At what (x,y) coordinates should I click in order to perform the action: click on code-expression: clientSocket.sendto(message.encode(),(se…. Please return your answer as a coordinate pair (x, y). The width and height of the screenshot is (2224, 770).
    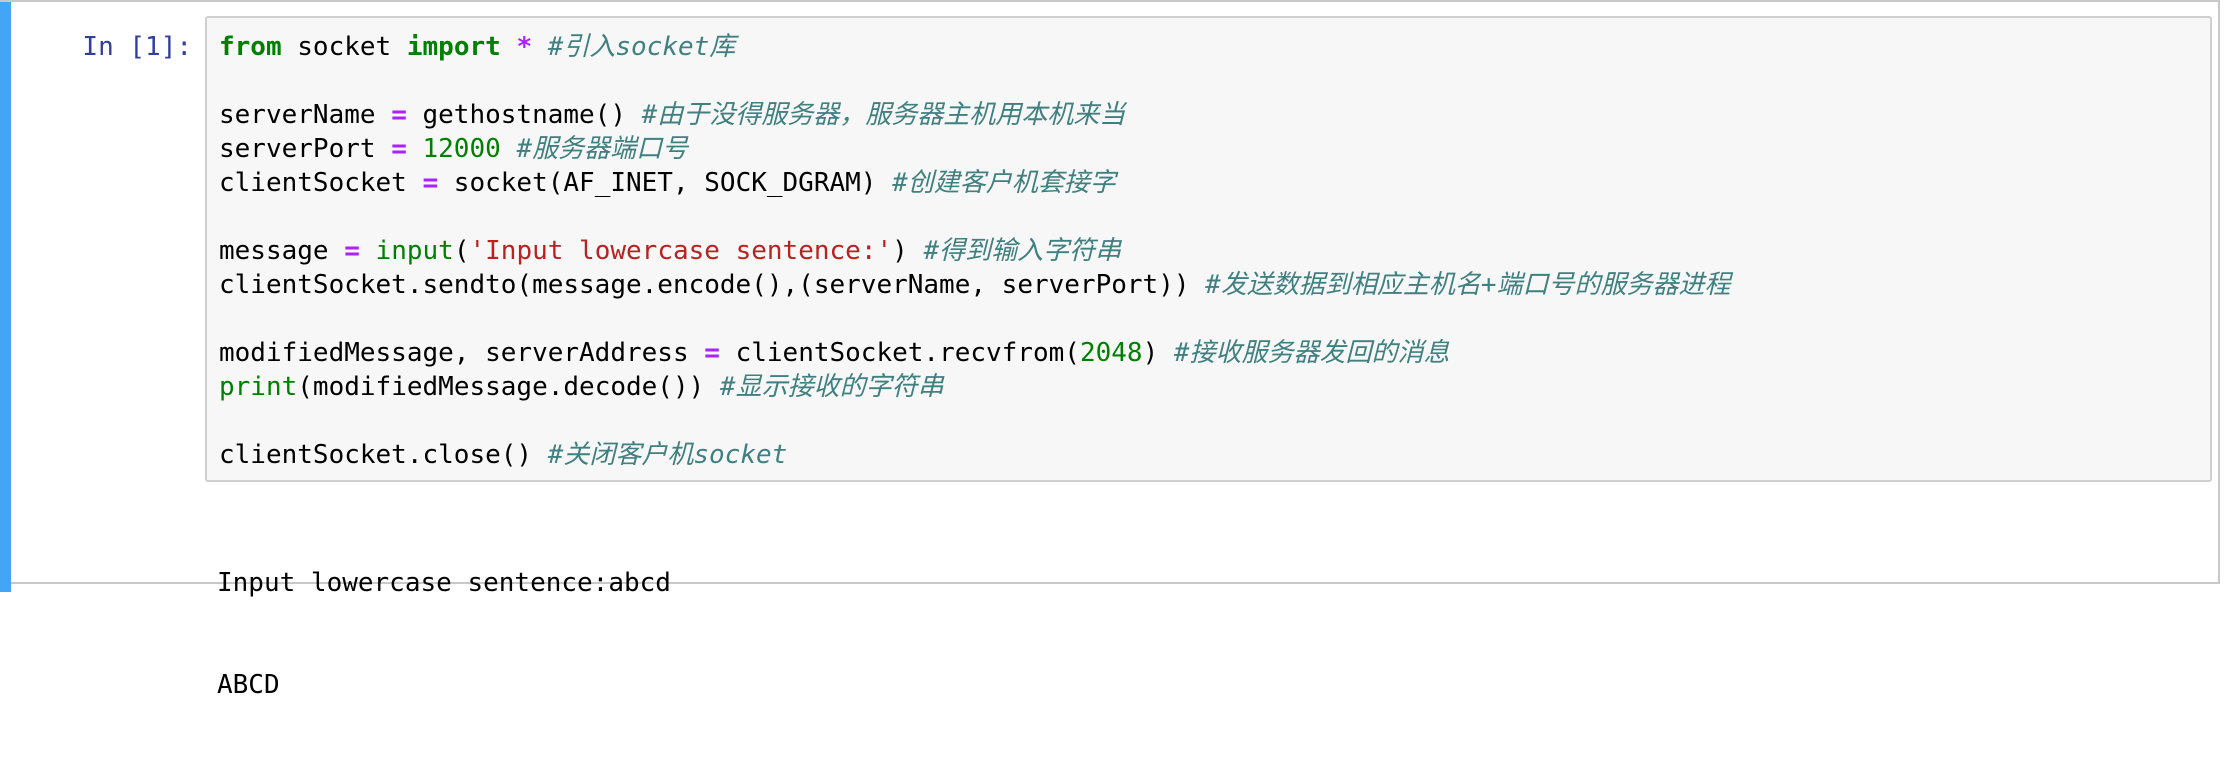
    Looking at the image, I should click on (712, 285).